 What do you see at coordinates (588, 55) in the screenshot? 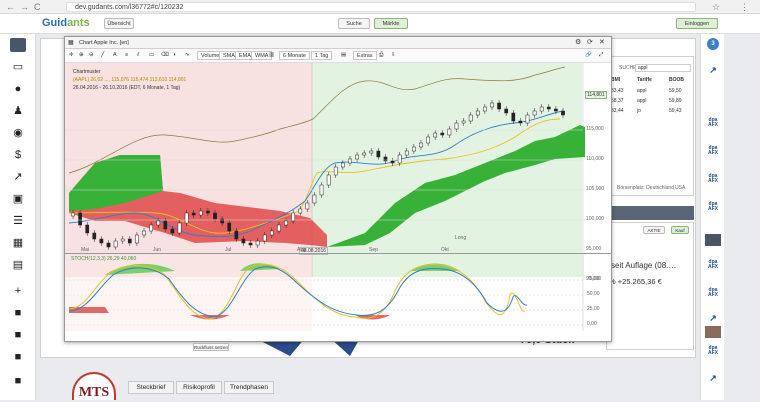
I see `link-icon: 🔗` at bounding box center [588, 55].